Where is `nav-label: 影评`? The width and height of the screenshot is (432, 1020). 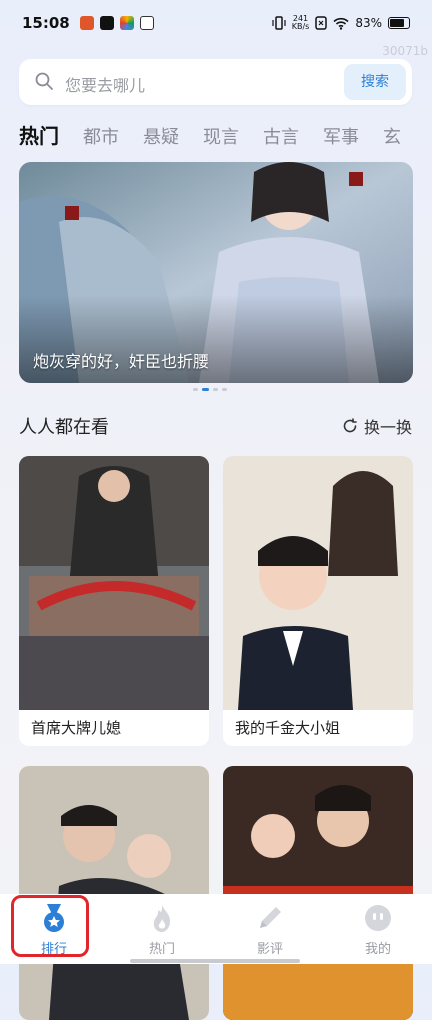 nav-label: 影评 is located at coordinates (269, 949).